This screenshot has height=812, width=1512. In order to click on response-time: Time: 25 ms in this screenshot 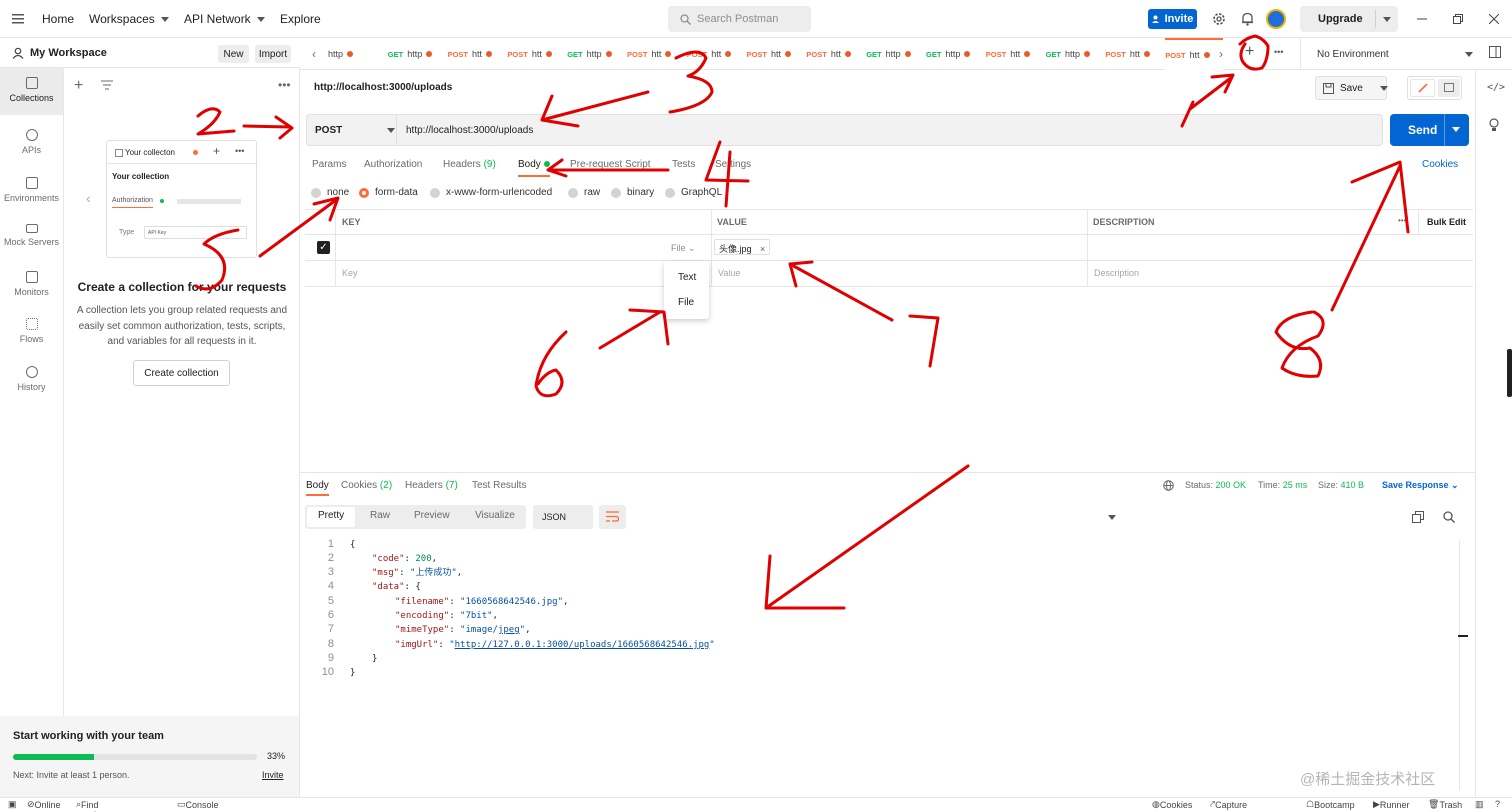, I will do `click(1282, 485)`.